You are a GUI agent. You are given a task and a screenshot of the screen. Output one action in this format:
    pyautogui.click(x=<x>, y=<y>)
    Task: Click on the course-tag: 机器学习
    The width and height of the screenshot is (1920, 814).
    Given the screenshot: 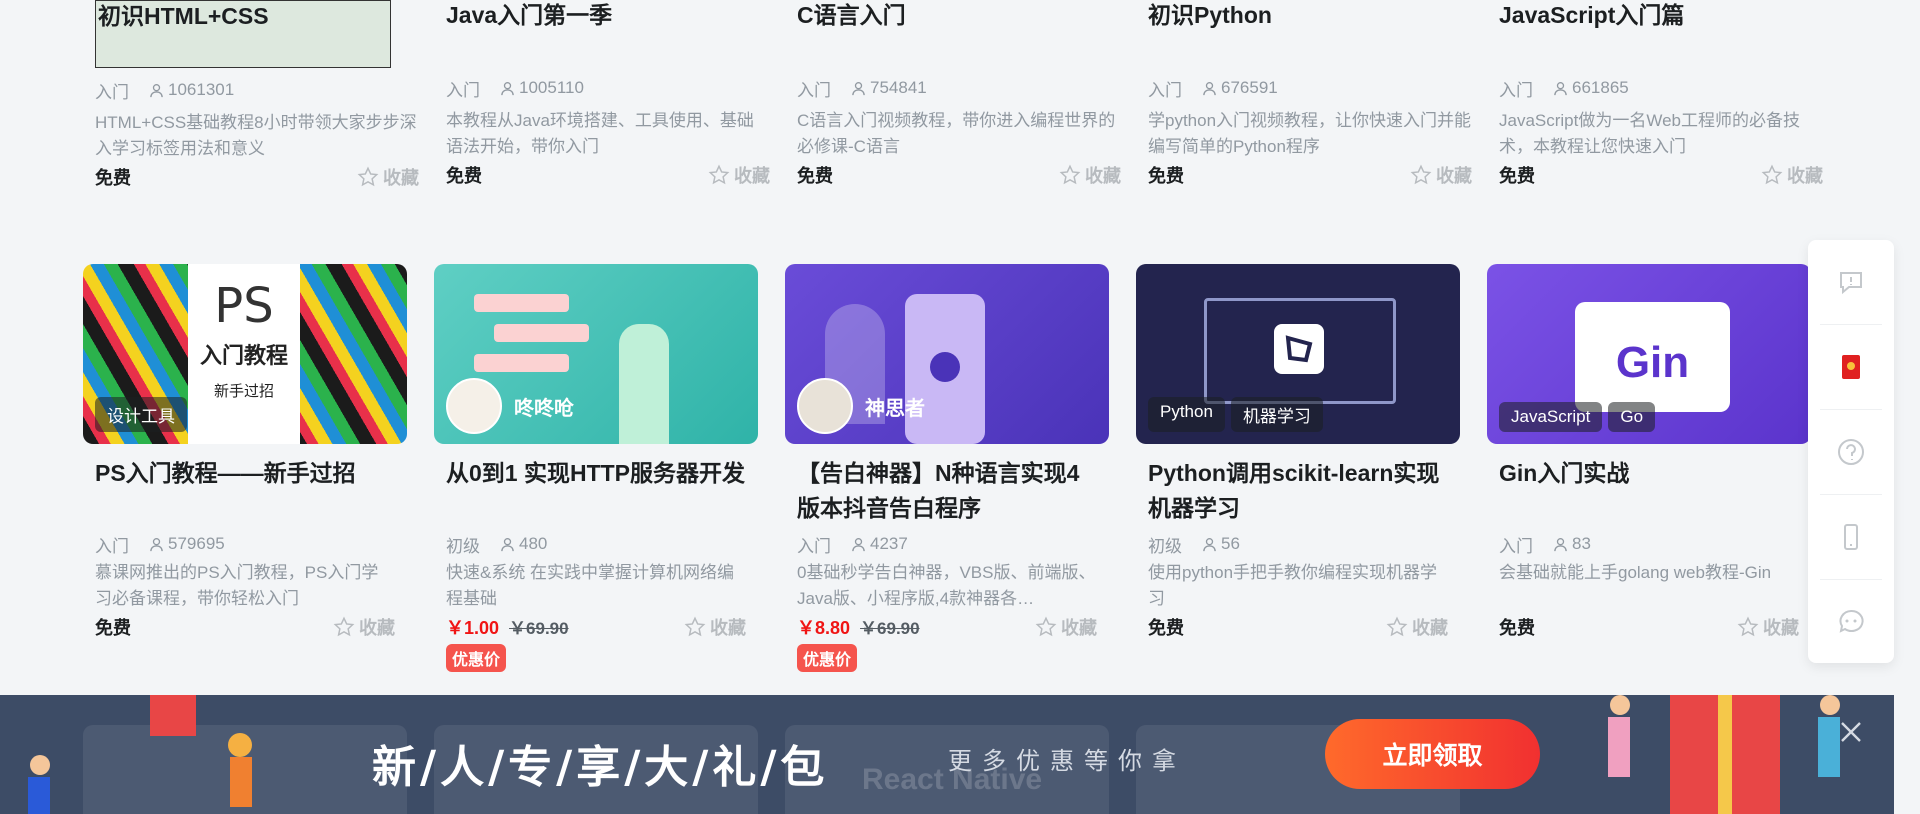 What is the action you would take?
    pyautogui.click(x=1276, y=414)
    